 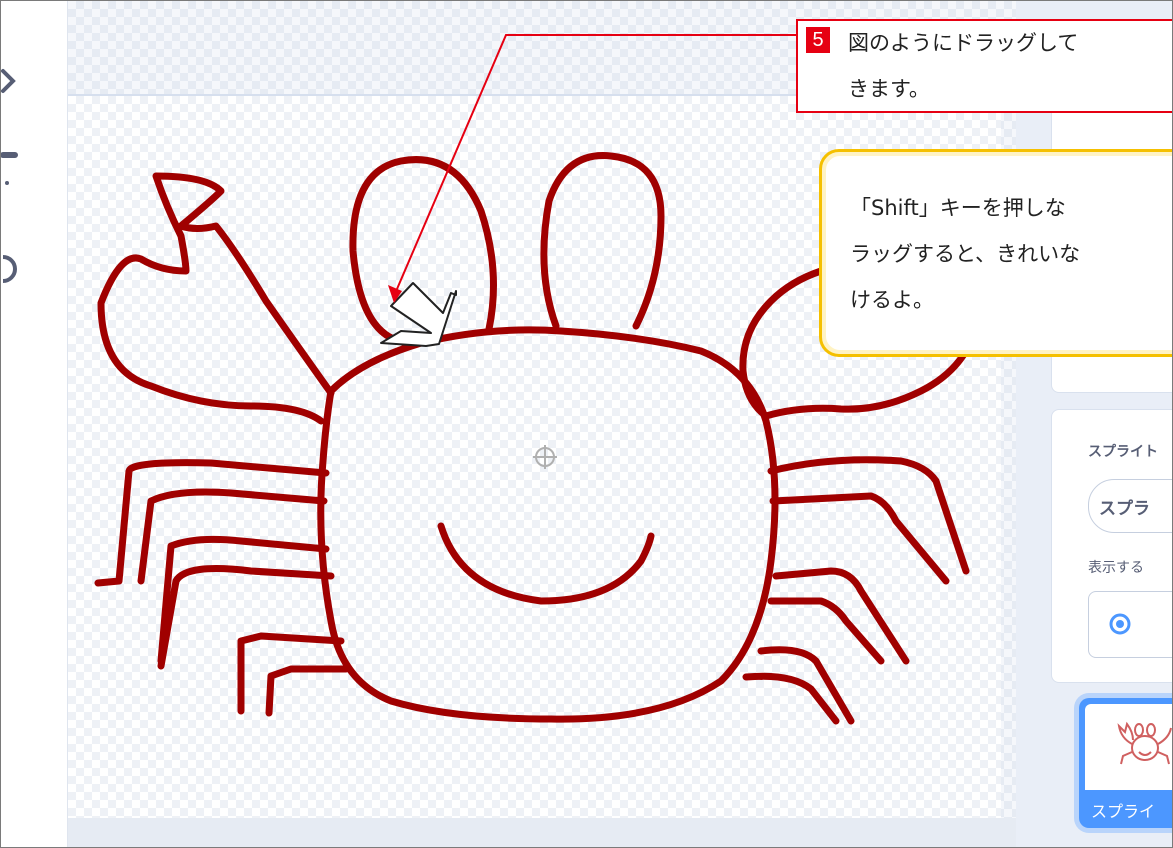 I want to click on tip-callout: 「Shift」キーを押しな ラッグすると、きれいな けるよ。, so click(x=995, y=253).